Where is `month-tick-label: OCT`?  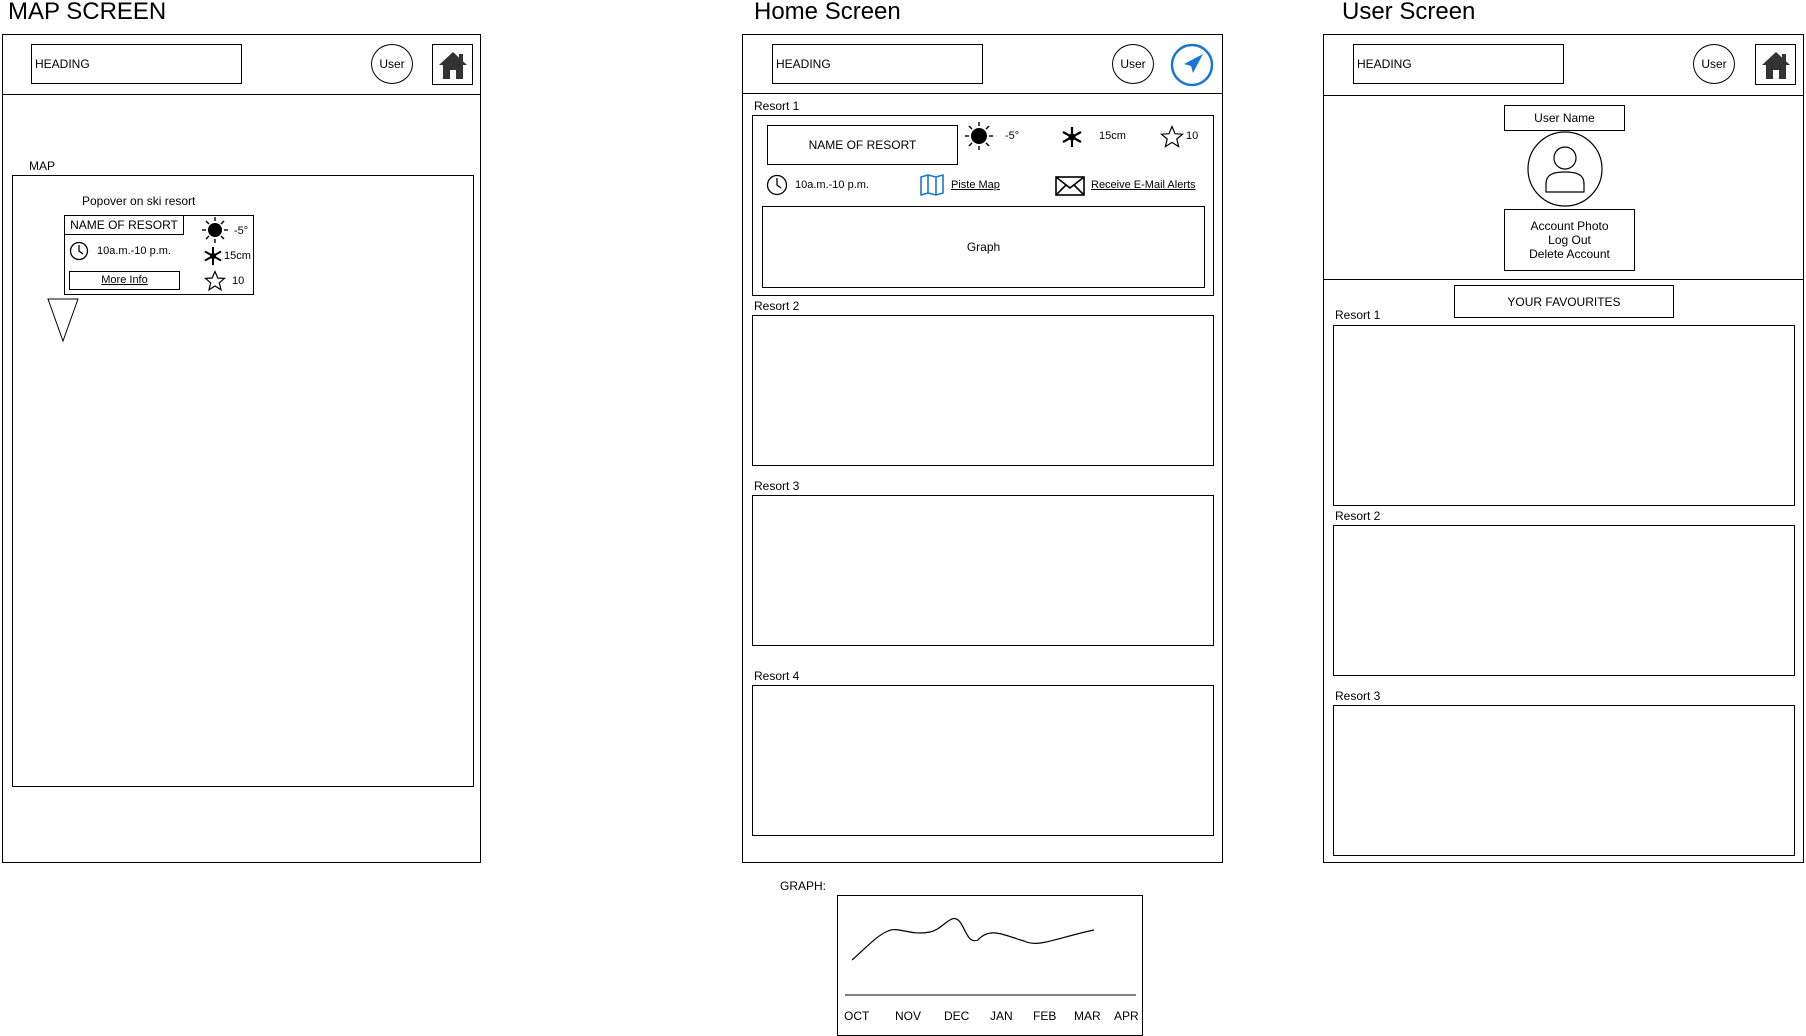
month-tick-label: OCT is located at coordinates (857, 1016).